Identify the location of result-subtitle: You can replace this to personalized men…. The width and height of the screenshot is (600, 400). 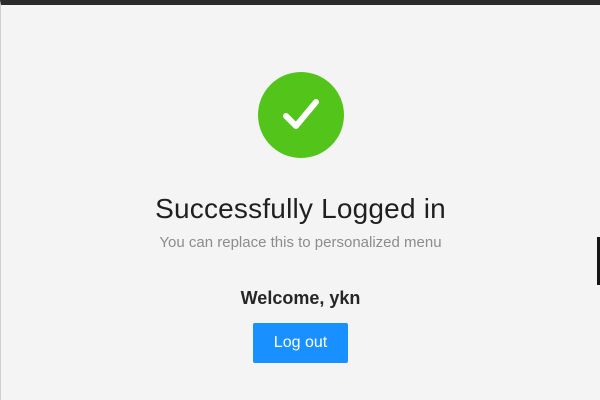
(300, 242).